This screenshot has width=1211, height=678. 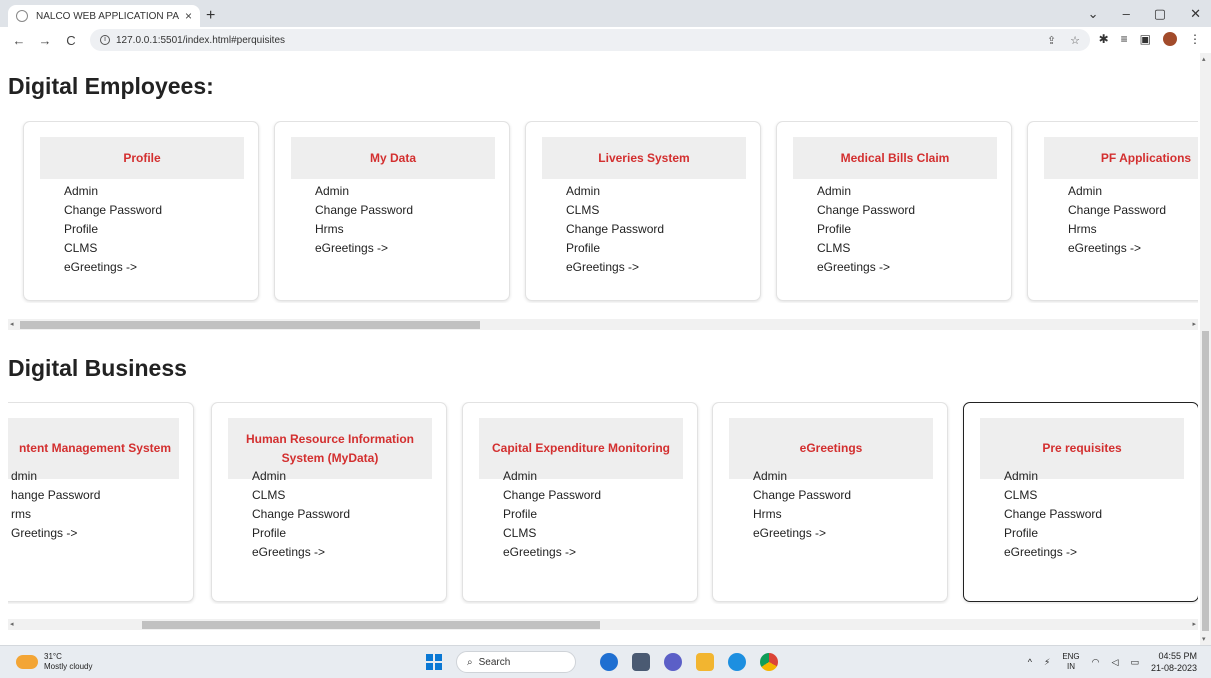 What do you see at coordinates (737, 662) in the screenshot?
I see `vscode-icon` at bounding box center [737, 662].